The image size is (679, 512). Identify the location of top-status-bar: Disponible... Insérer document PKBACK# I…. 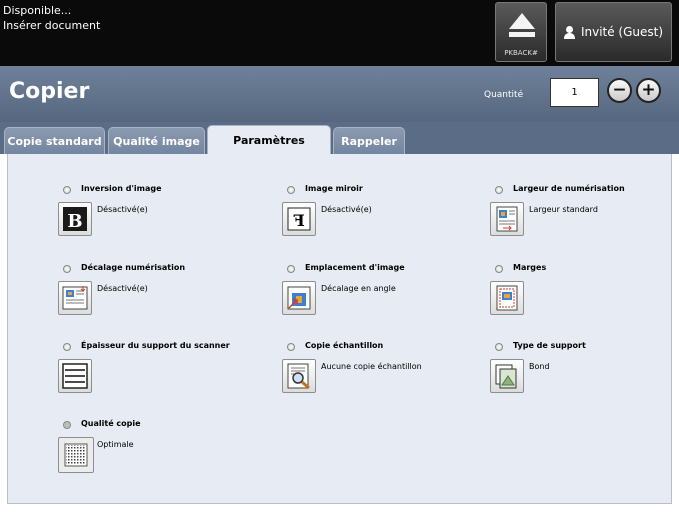
(339, 33).